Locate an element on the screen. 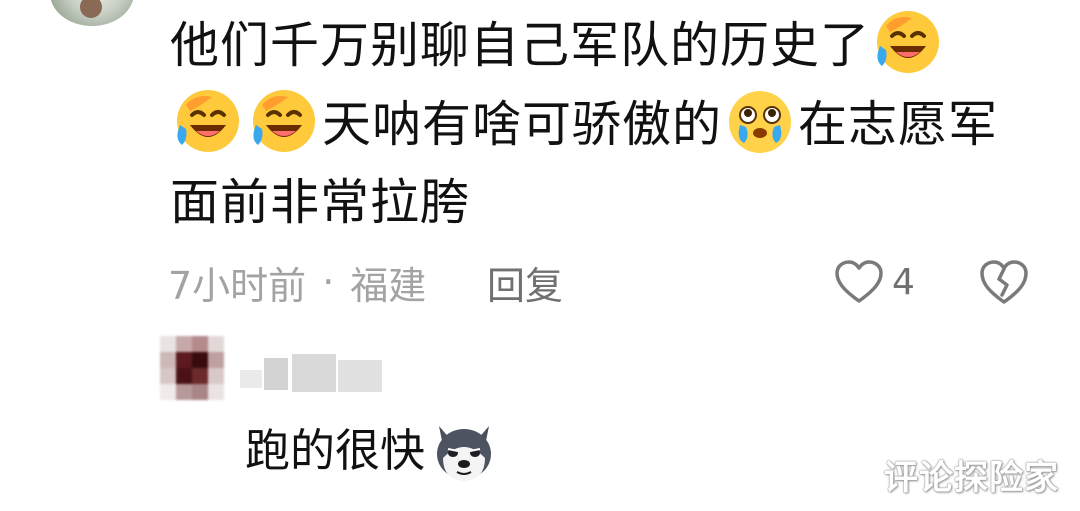  comment-time: 7小时前 is located at coordinates (237, 285).